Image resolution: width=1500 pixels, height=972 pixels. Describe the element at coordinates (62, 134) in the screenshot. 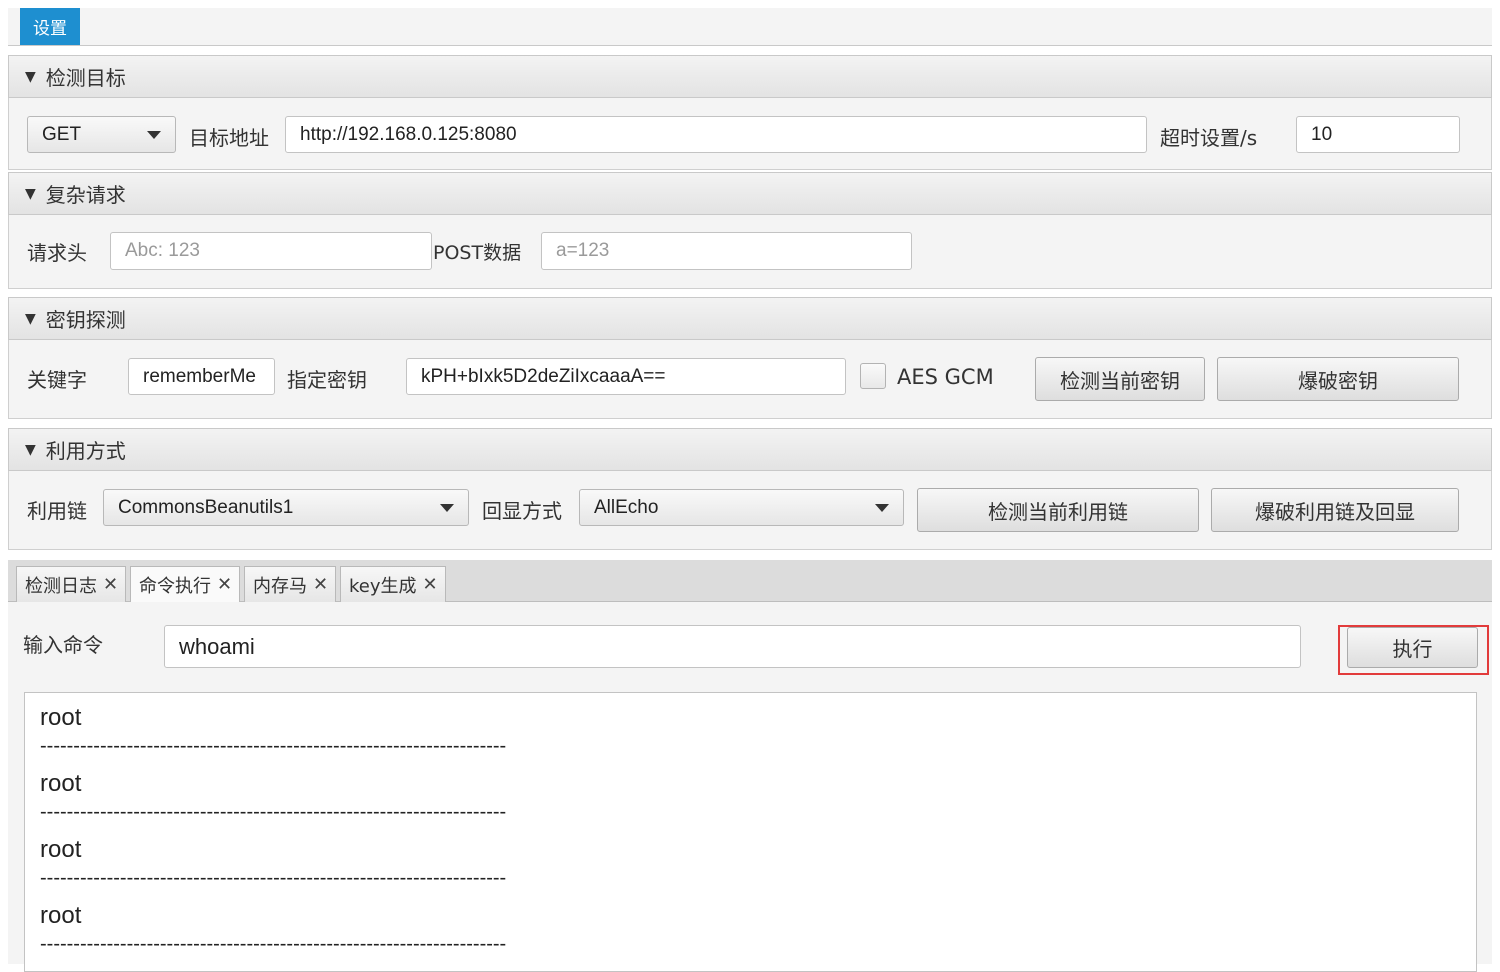

I see `method-value: GET` at that location.